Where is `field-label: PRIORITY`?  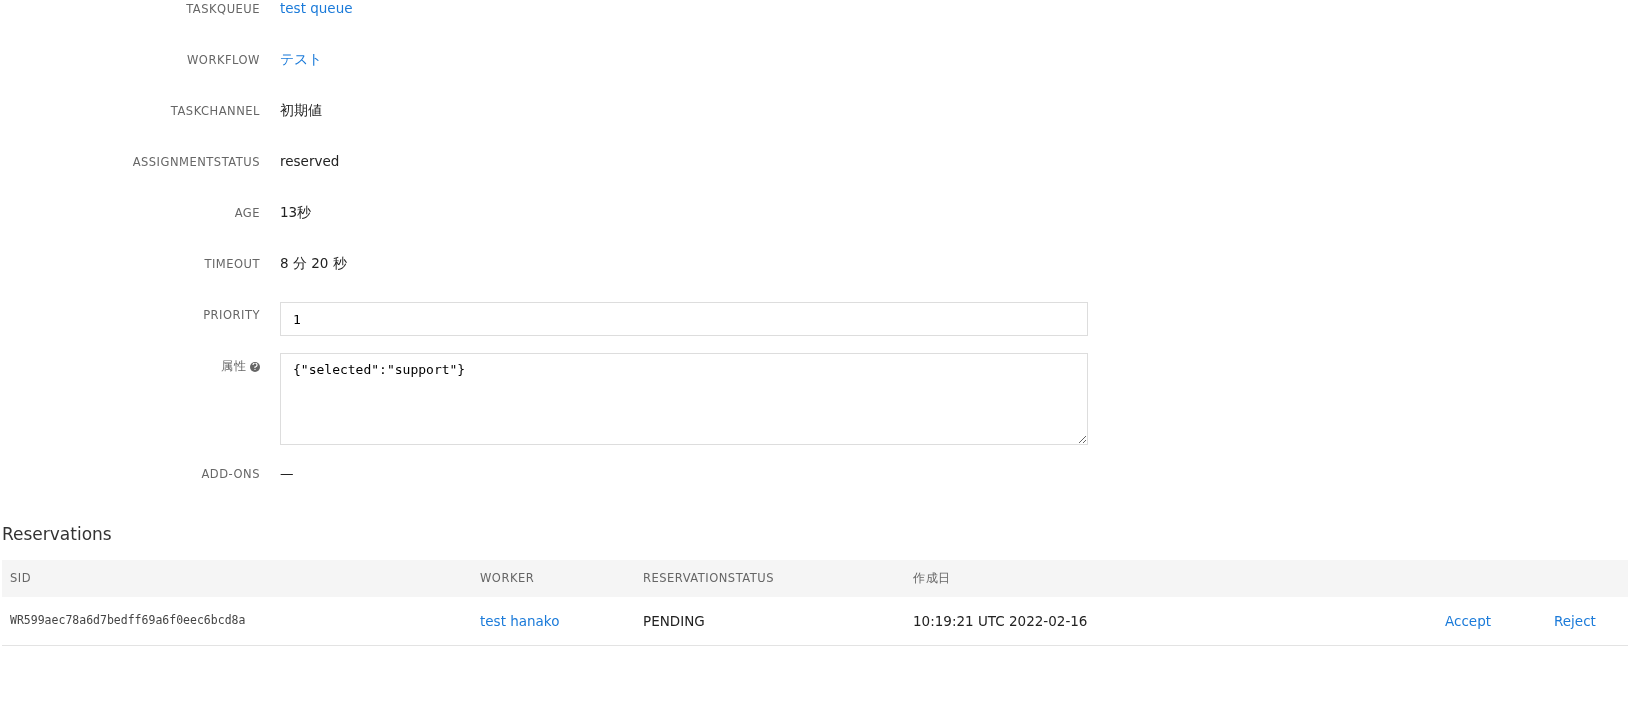
field-label: PRIORITY is located at coordinates (231, 315).